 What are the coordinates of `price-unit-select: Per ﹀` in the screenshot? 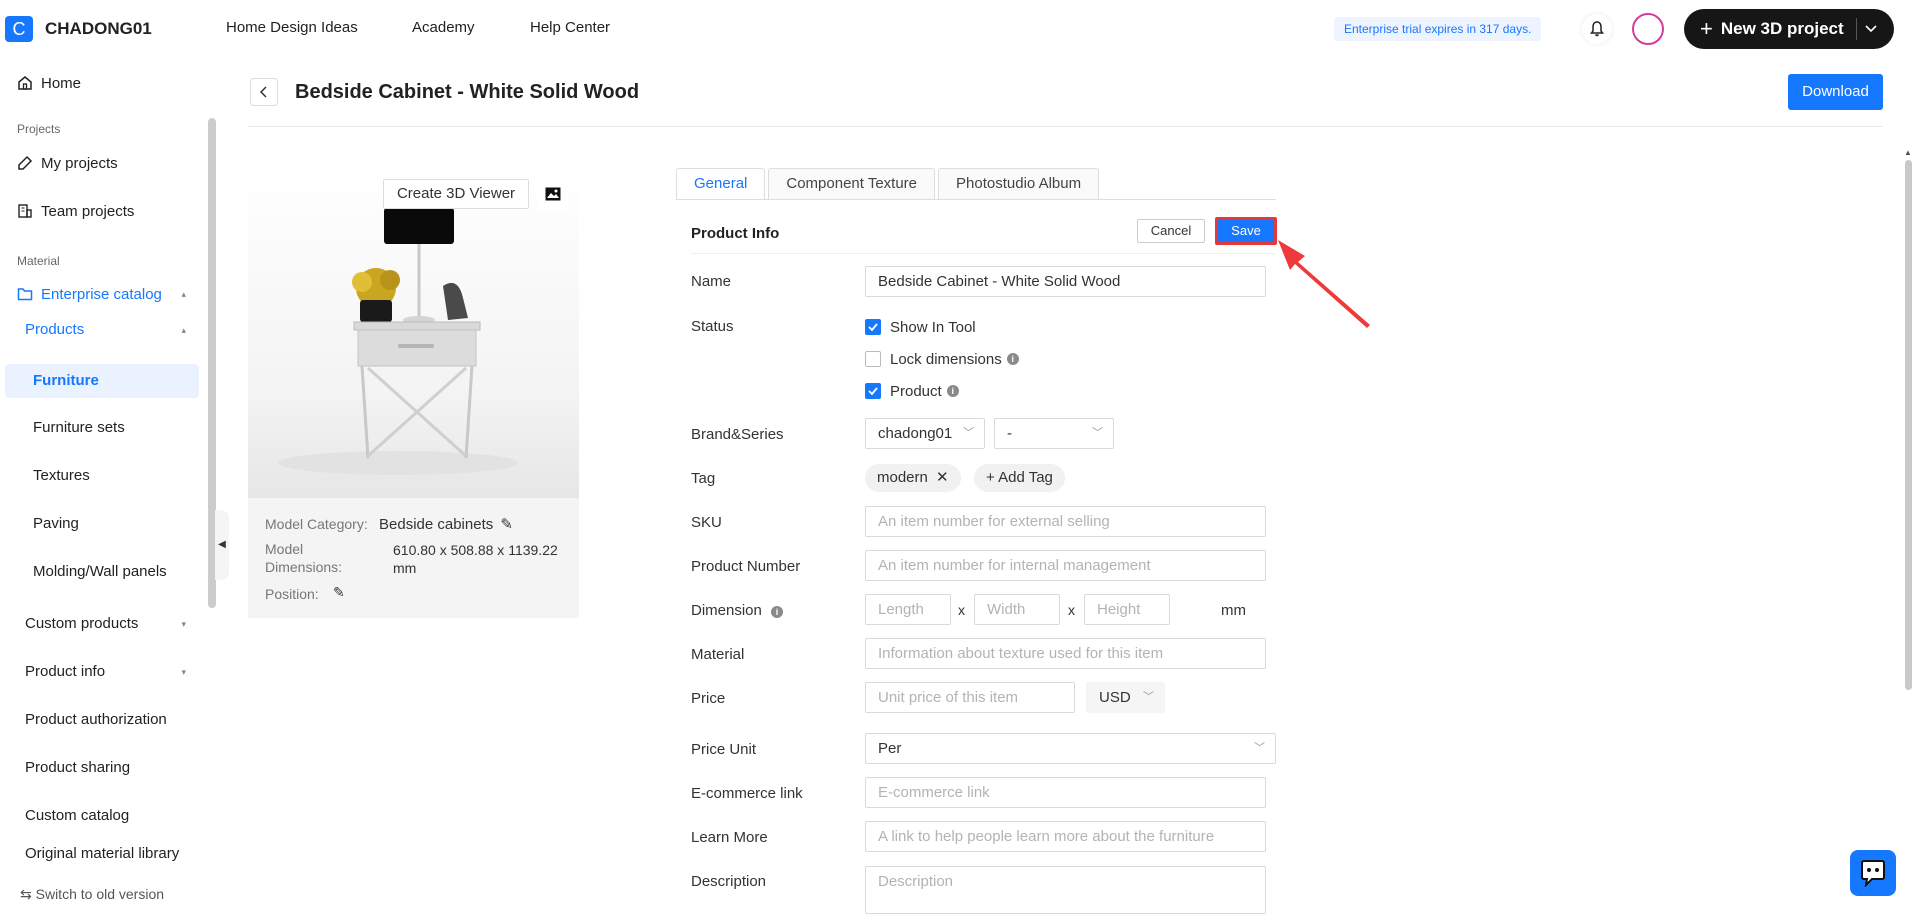 It's located at (1070, 748).